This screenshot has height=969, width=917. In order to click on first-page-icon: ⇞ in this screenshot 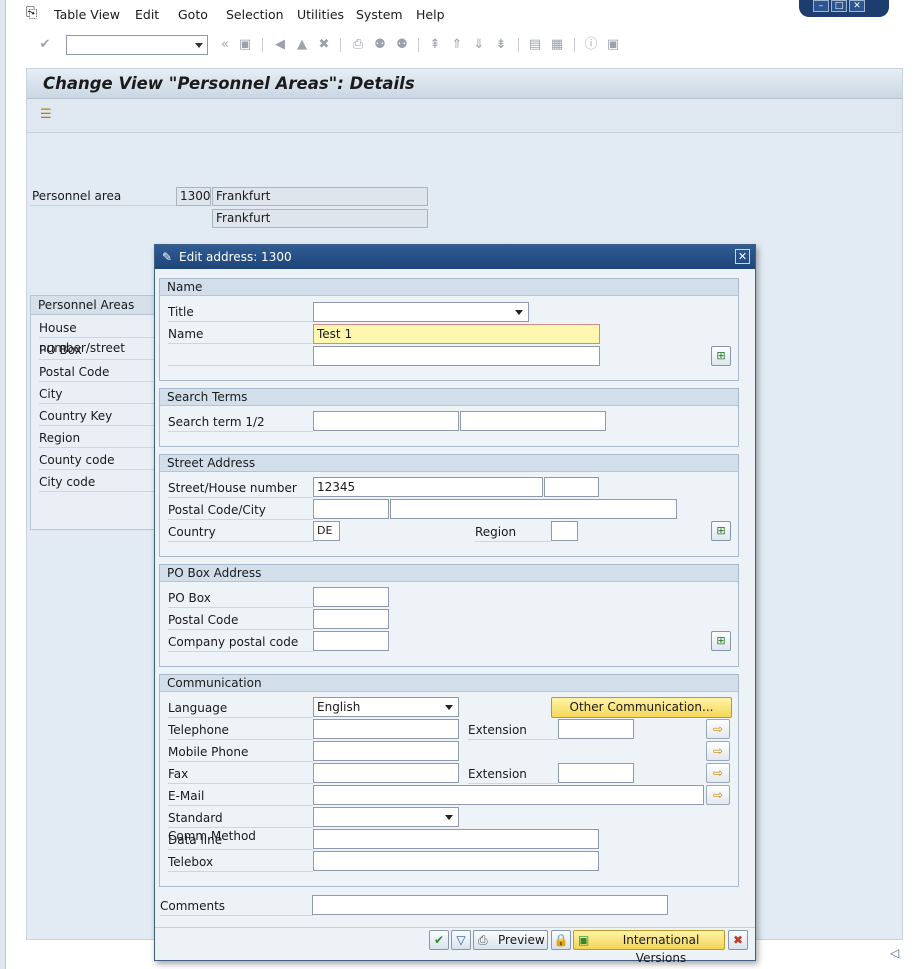, I will do `click(435, 45)`.